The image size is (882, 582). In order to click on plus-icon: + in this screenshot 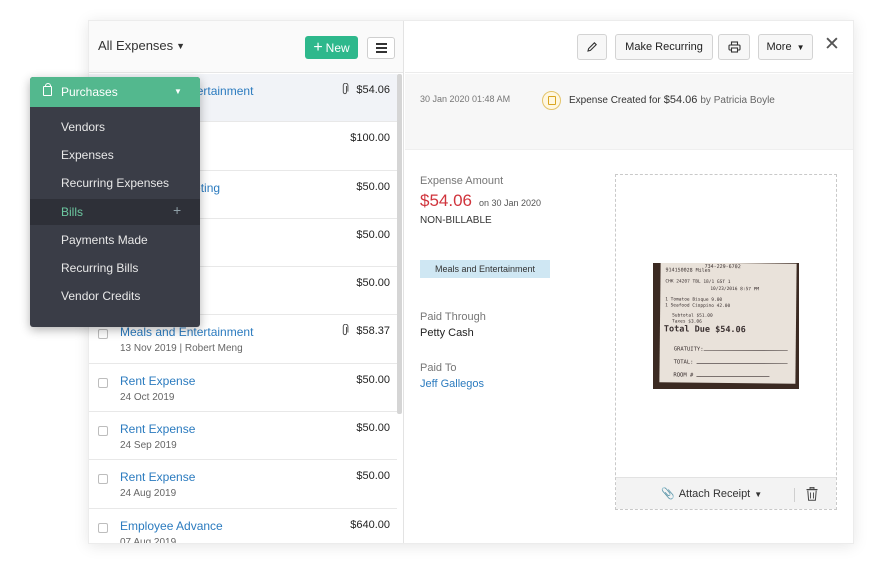, I will do `click(318, 47)`.